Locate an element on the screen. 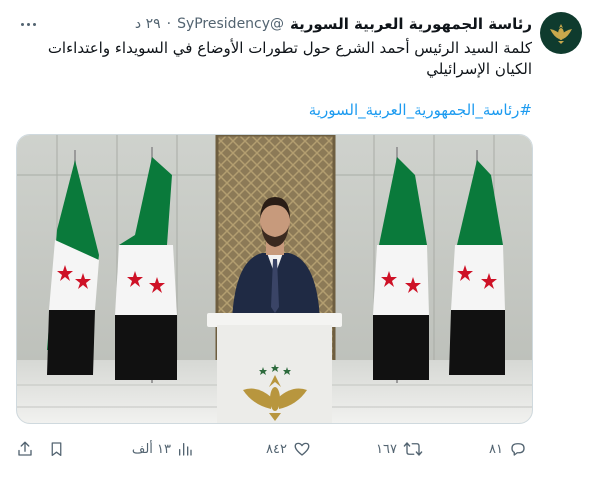 The width and height of the screenshot is (598, 478). bookmark-button is located at coordinates (56, 449).